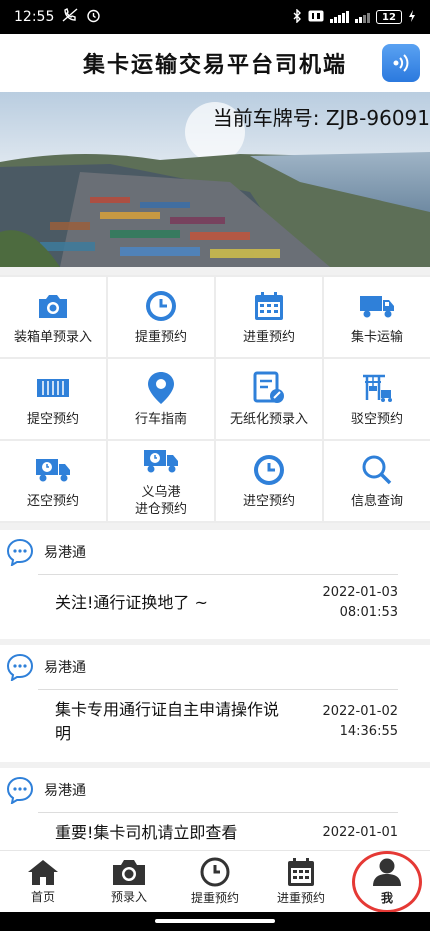 This screenshot has height=931, width=430. What do you see at coordinates (376, 501) in the screenshot?
I see `menu-label: 信息查询` at bounding box center [376, 501].